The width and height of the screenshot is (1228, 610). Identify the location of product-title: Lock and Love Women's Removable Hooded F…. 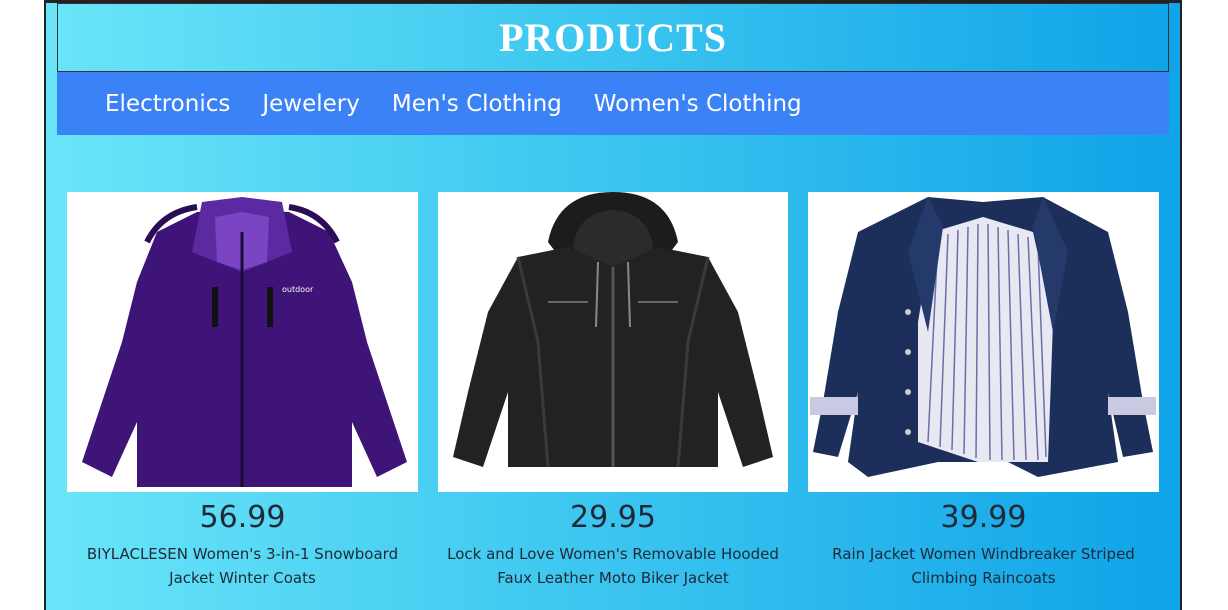
(613, 566).